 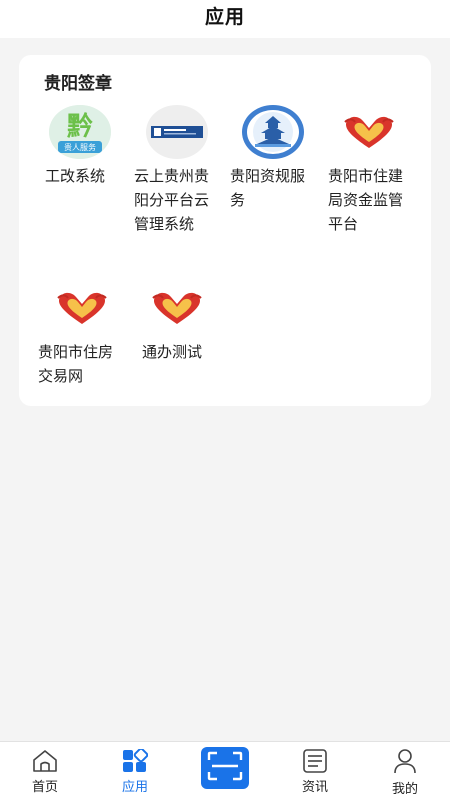 I want to click on tab-apps: 应用, so click(x=135, y=771).